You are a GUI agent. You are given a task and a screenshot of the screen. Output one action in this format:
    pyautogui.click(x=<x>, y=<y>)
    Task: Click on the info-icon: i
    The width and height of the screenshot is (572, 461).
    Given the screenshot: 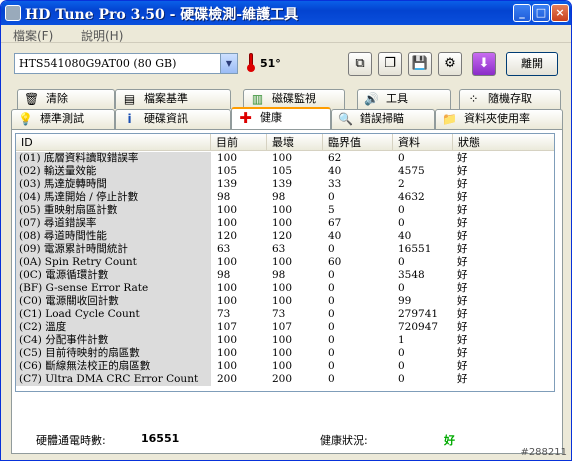 What is the action you would take?
    pyautogui.click(x=129, y=119)
    